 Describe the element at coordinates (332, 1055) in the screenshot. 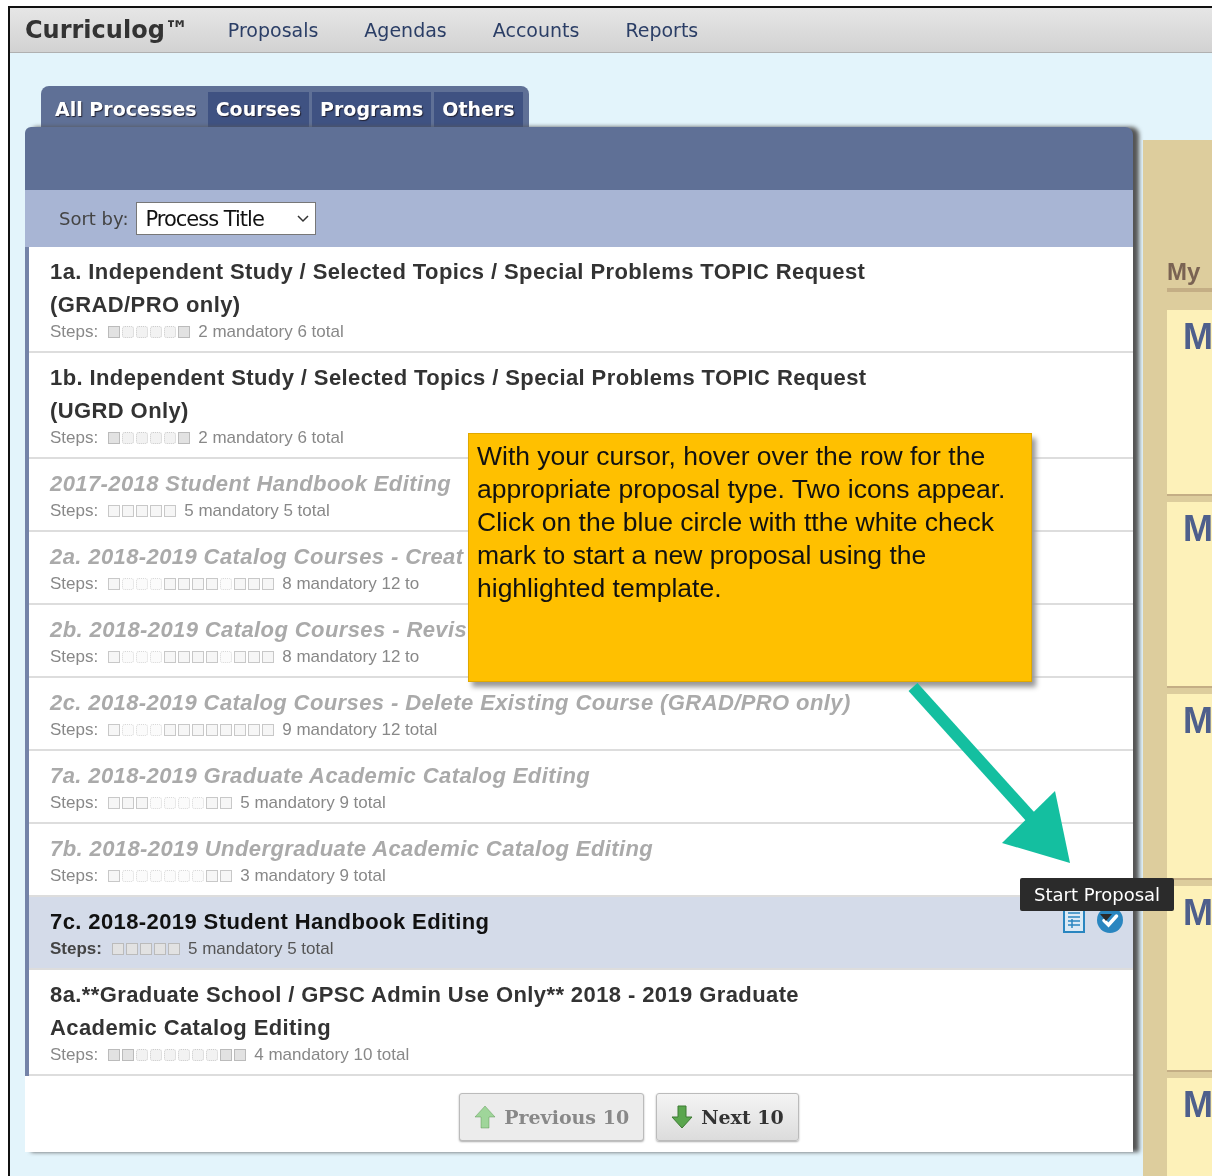

I see `steps-summary: 4 mandatory 10 total` at that location.